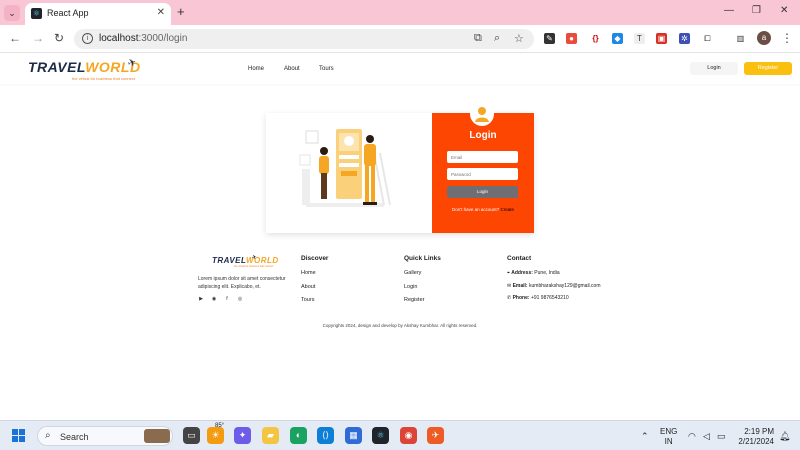  I want to click on password-field, so click(482, 174).